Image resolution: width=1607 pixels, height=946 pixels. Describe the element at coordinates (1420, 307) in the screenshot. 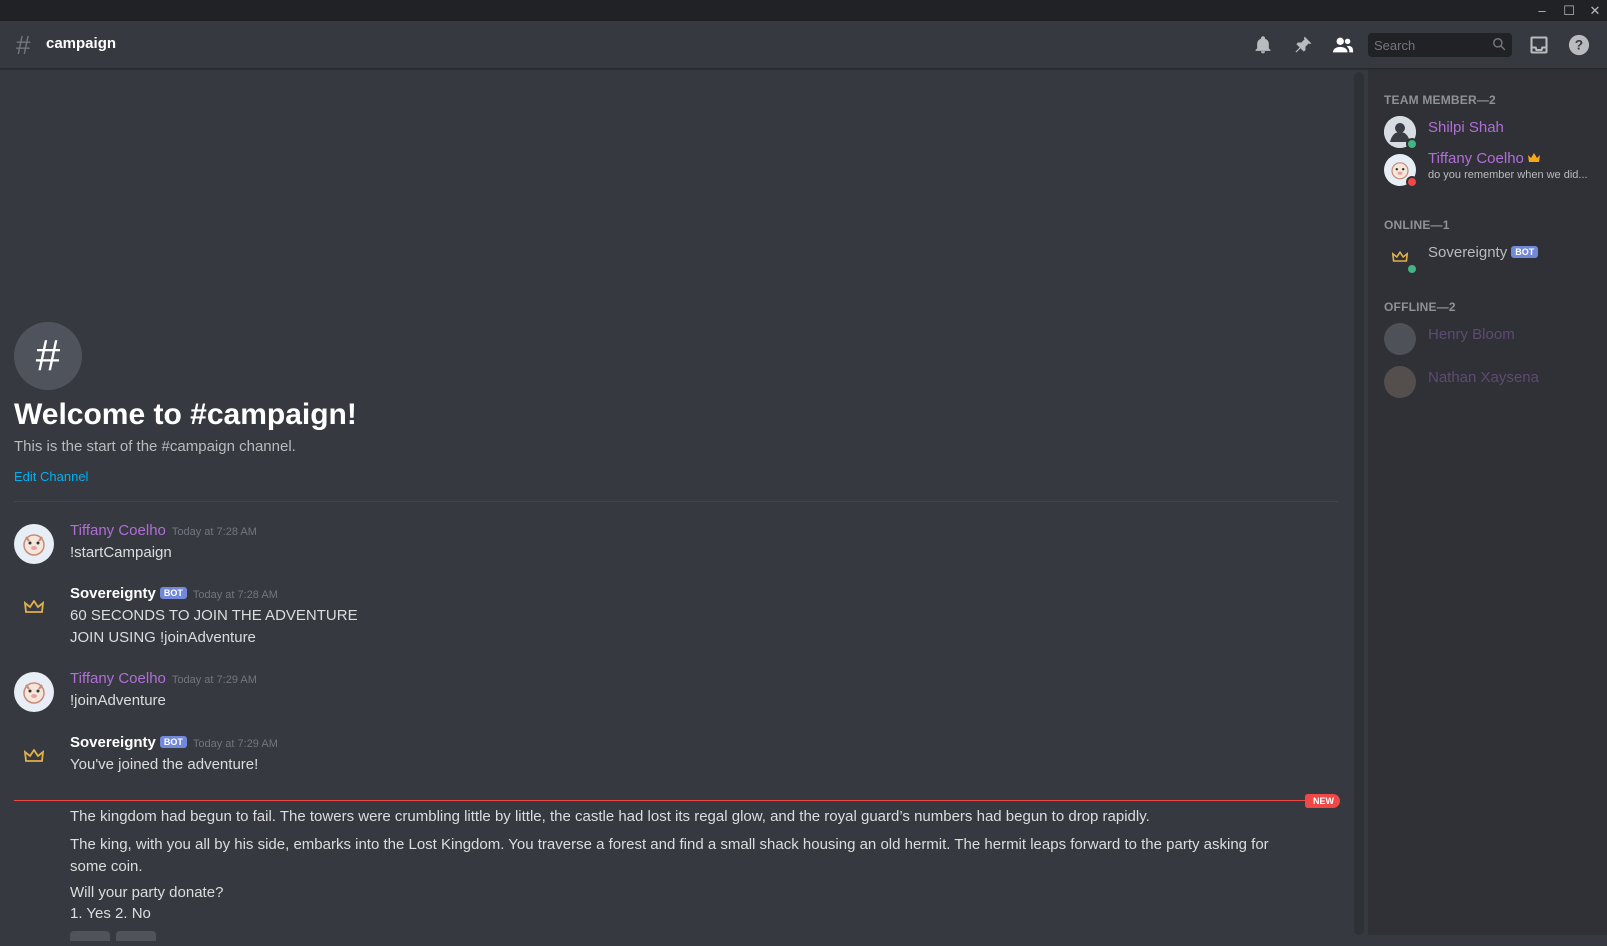

I see `member-category-offline: OFFLINE—2` at that location.